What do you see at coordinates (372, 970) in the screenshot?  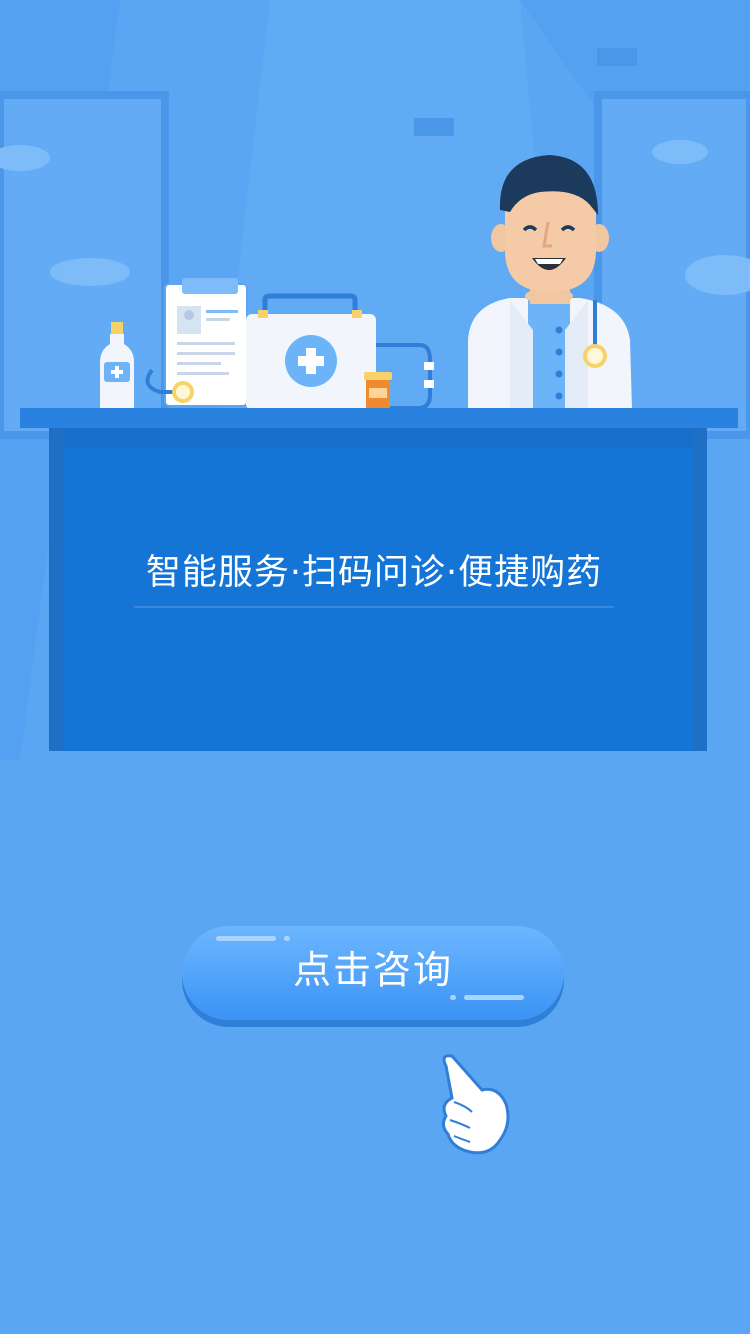 I see `consult-button-label: 点击咨询` at bounding box center [372, 970].